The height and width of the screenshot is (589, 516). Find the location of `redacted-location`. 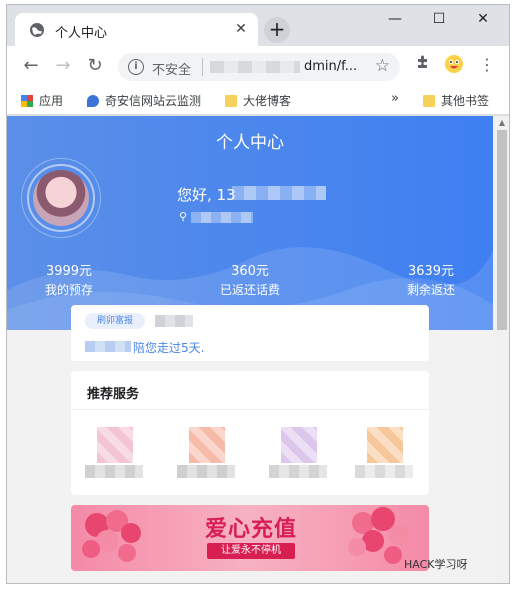

redacted-location is located at coordinates (222, 217).